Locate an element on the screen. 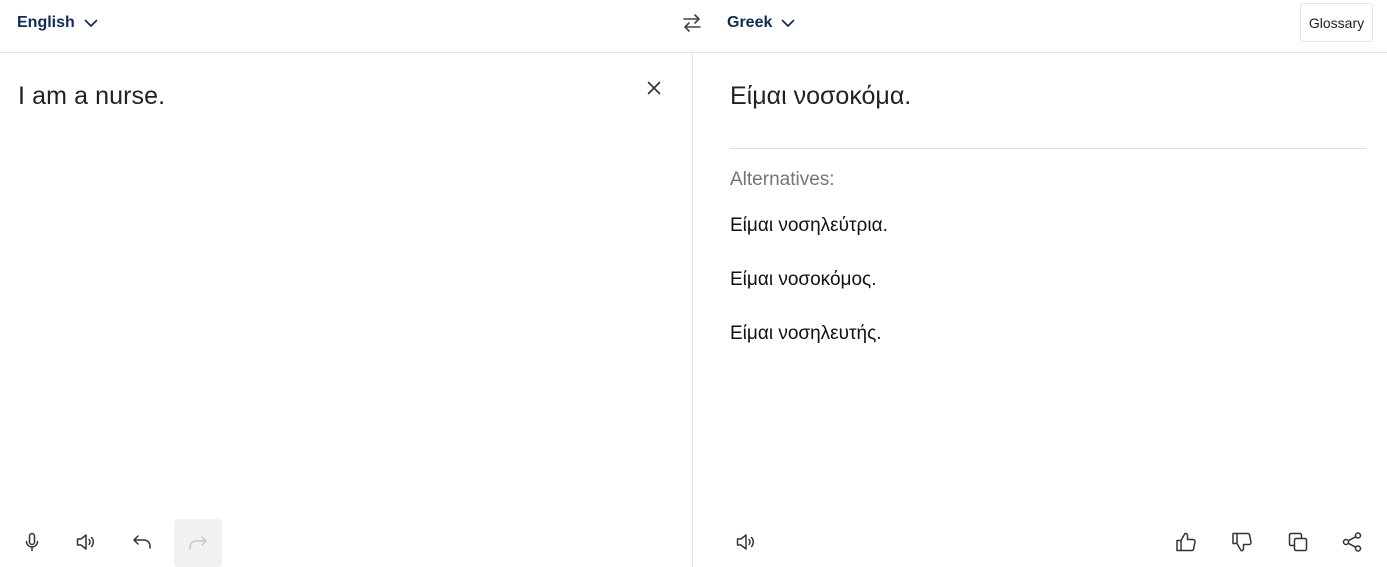 This screenshot has width=1387, height=567. target-language-label: Greek is located at coordinates (750, 22).